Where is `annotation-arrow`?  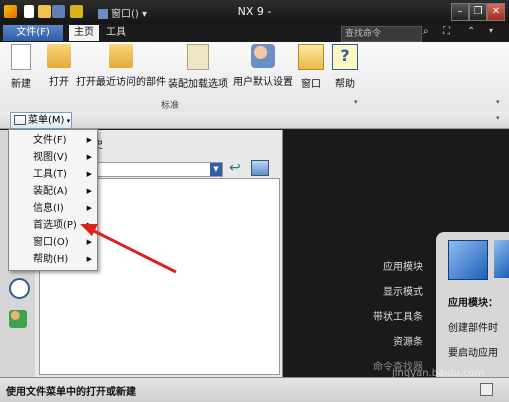 annotation-arrow is located at coordinates (128, 249).